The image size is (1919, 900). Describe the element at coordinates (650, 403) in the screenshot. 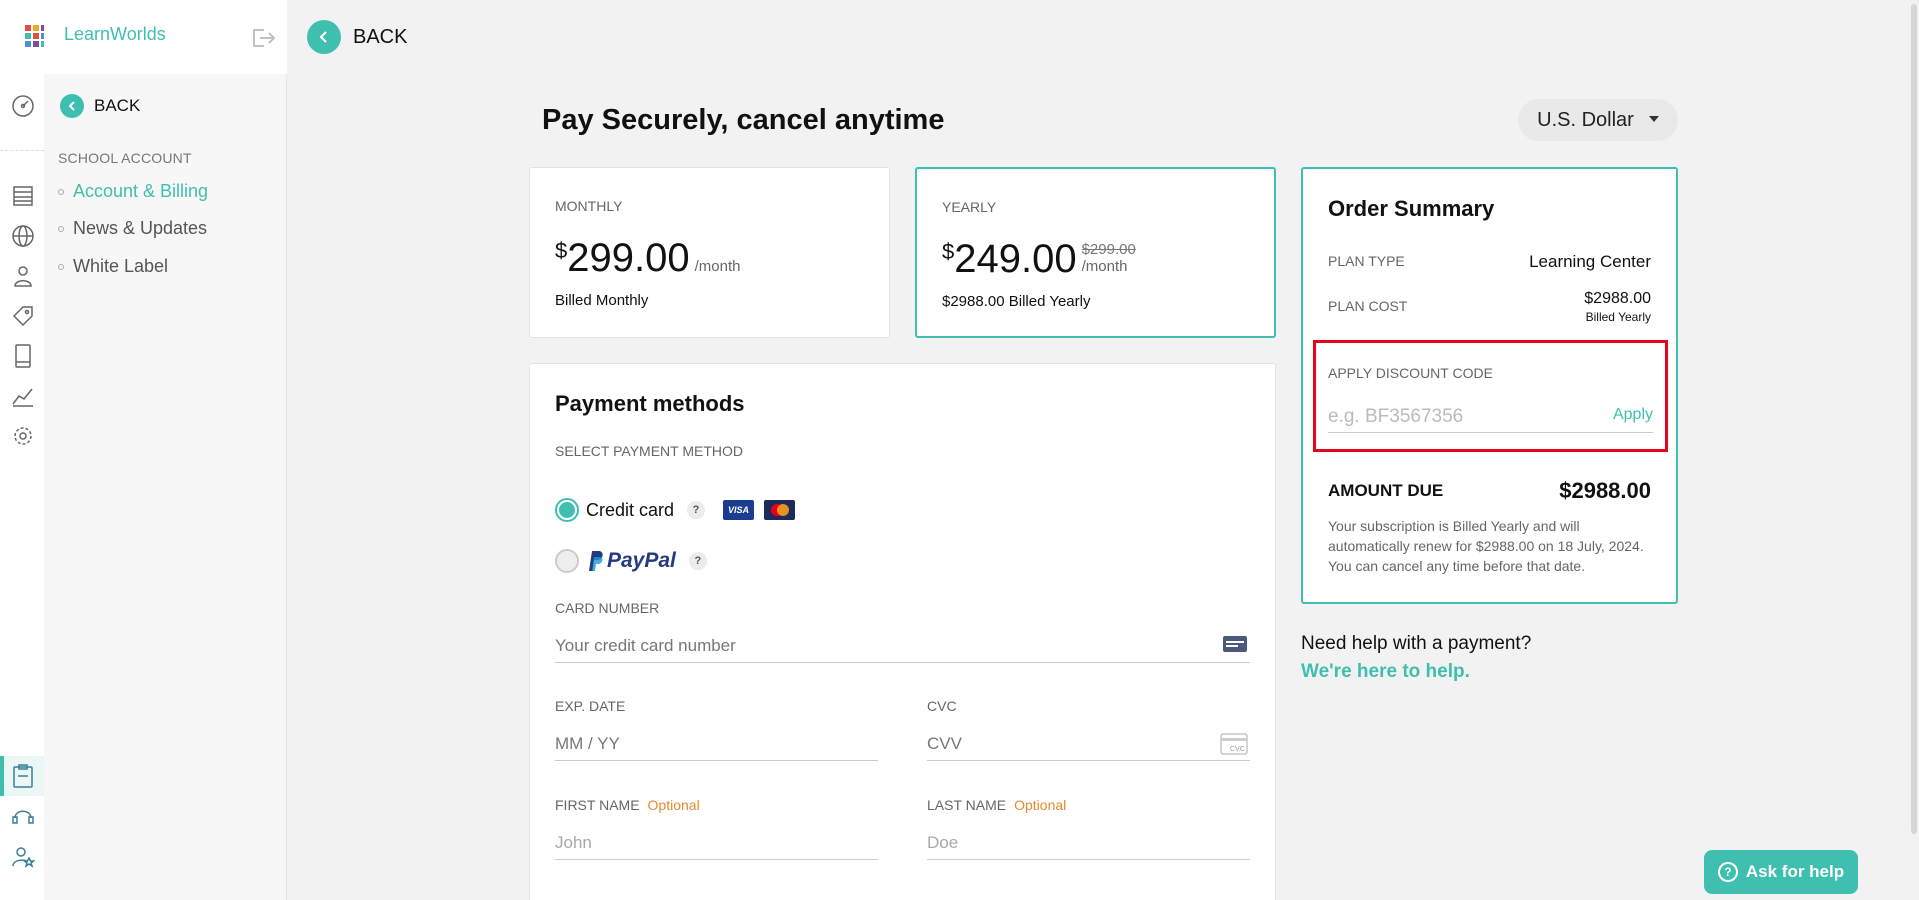

I see `payment-title: Payment methods` at that location.